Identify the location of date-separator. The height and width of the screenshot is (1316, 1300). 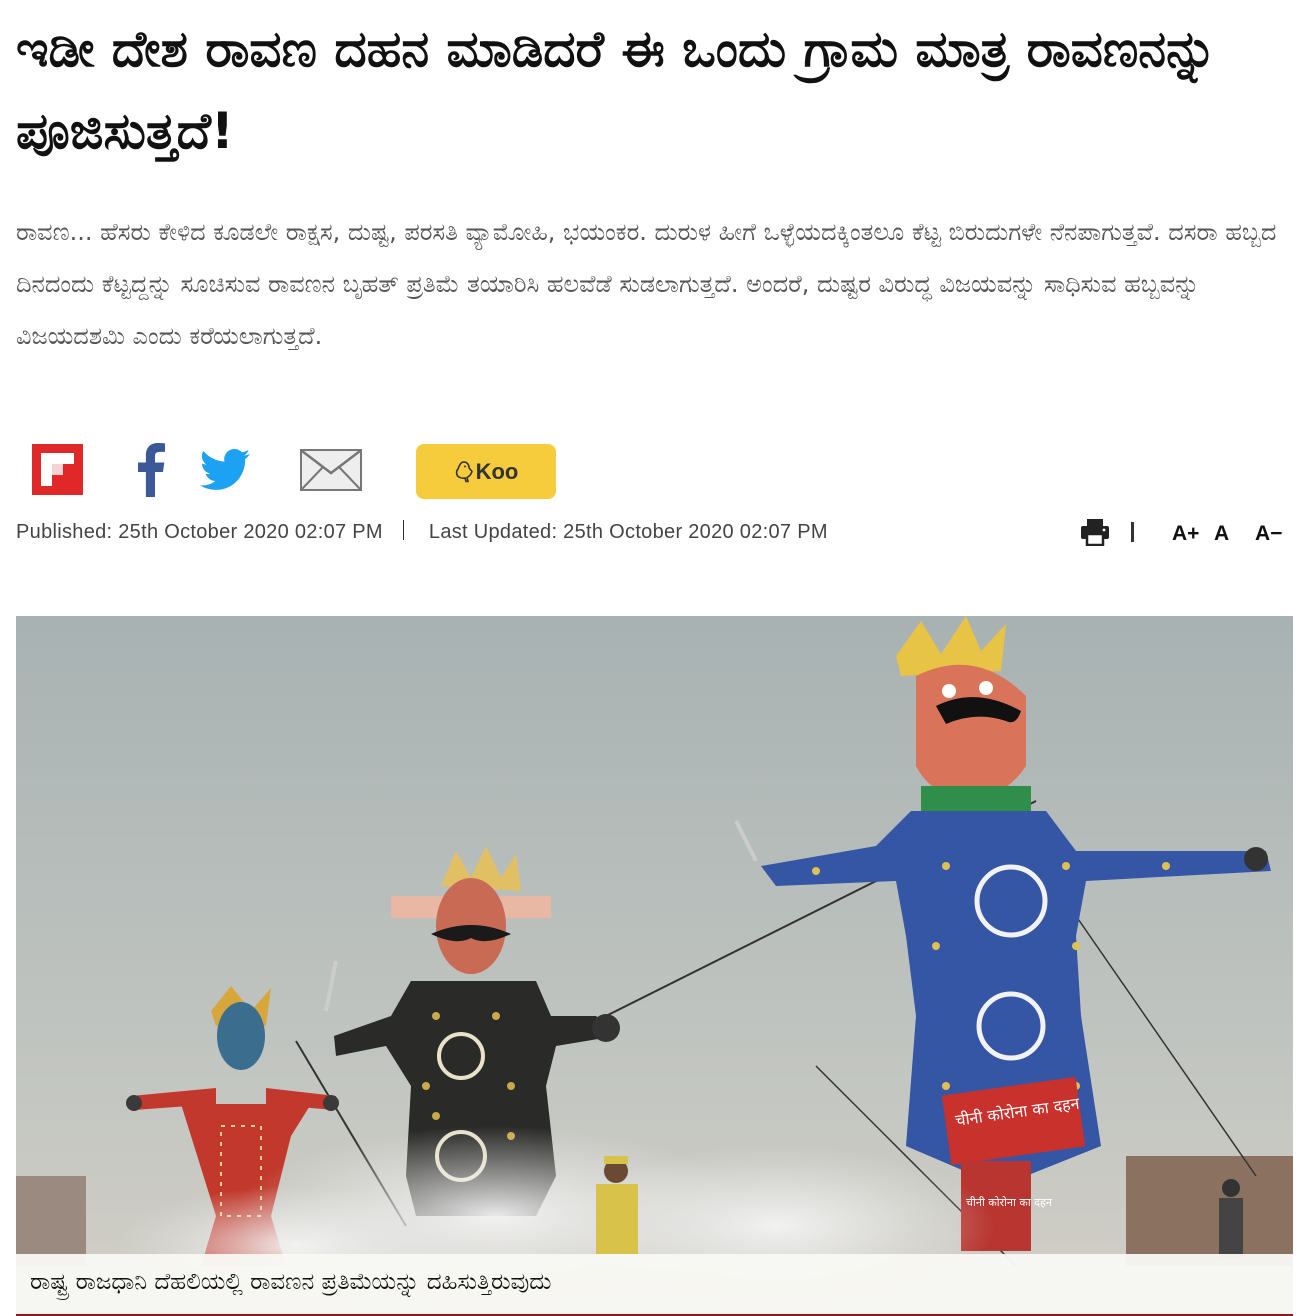
(403, 530).